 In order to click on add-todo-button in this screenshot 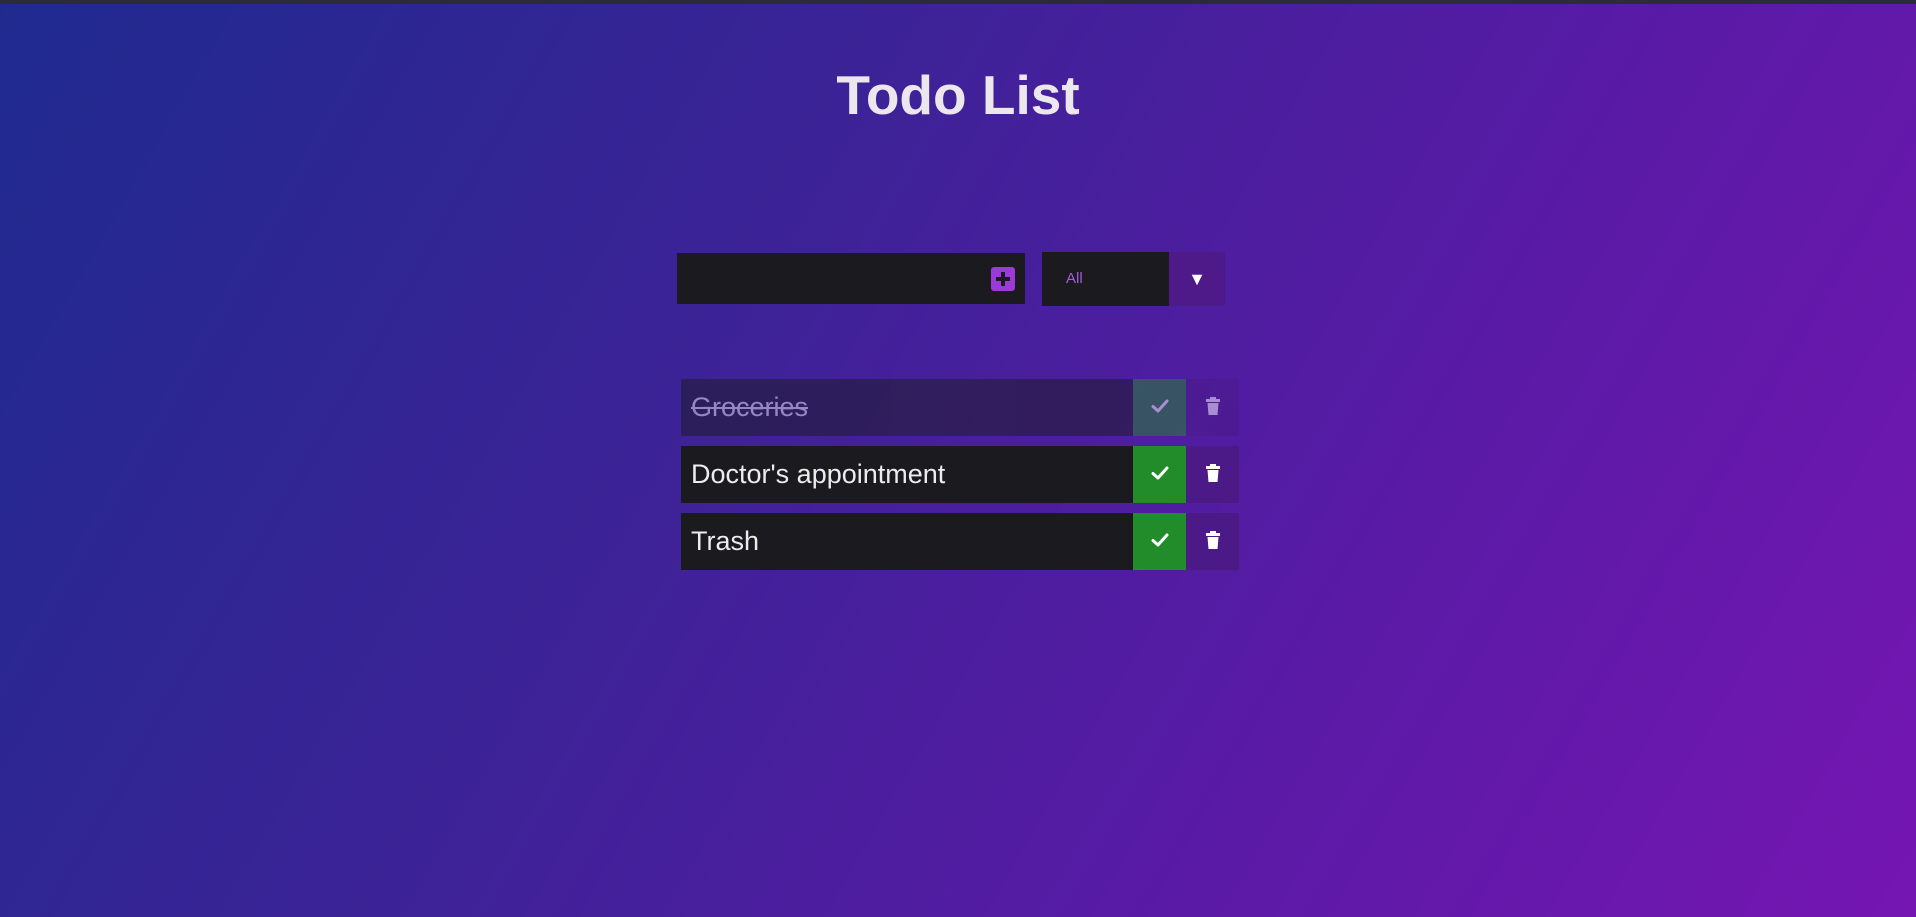, I will do `click(1003, 279)`.